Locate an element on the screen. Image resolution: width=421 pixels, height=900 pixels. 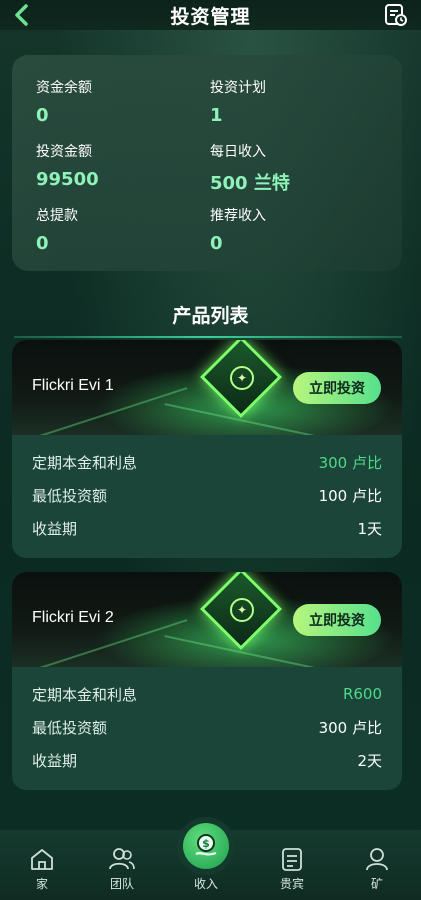
stat-value: 1 is located at coordinates (216, 115).